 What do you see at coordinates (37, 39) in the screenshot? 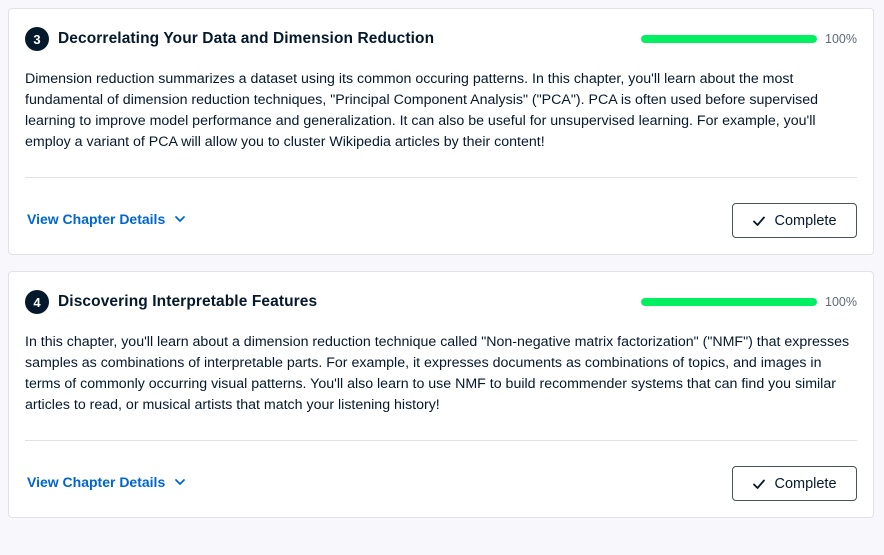
I see `chapter-number-badge: 3` at bounding box center [37, 39].